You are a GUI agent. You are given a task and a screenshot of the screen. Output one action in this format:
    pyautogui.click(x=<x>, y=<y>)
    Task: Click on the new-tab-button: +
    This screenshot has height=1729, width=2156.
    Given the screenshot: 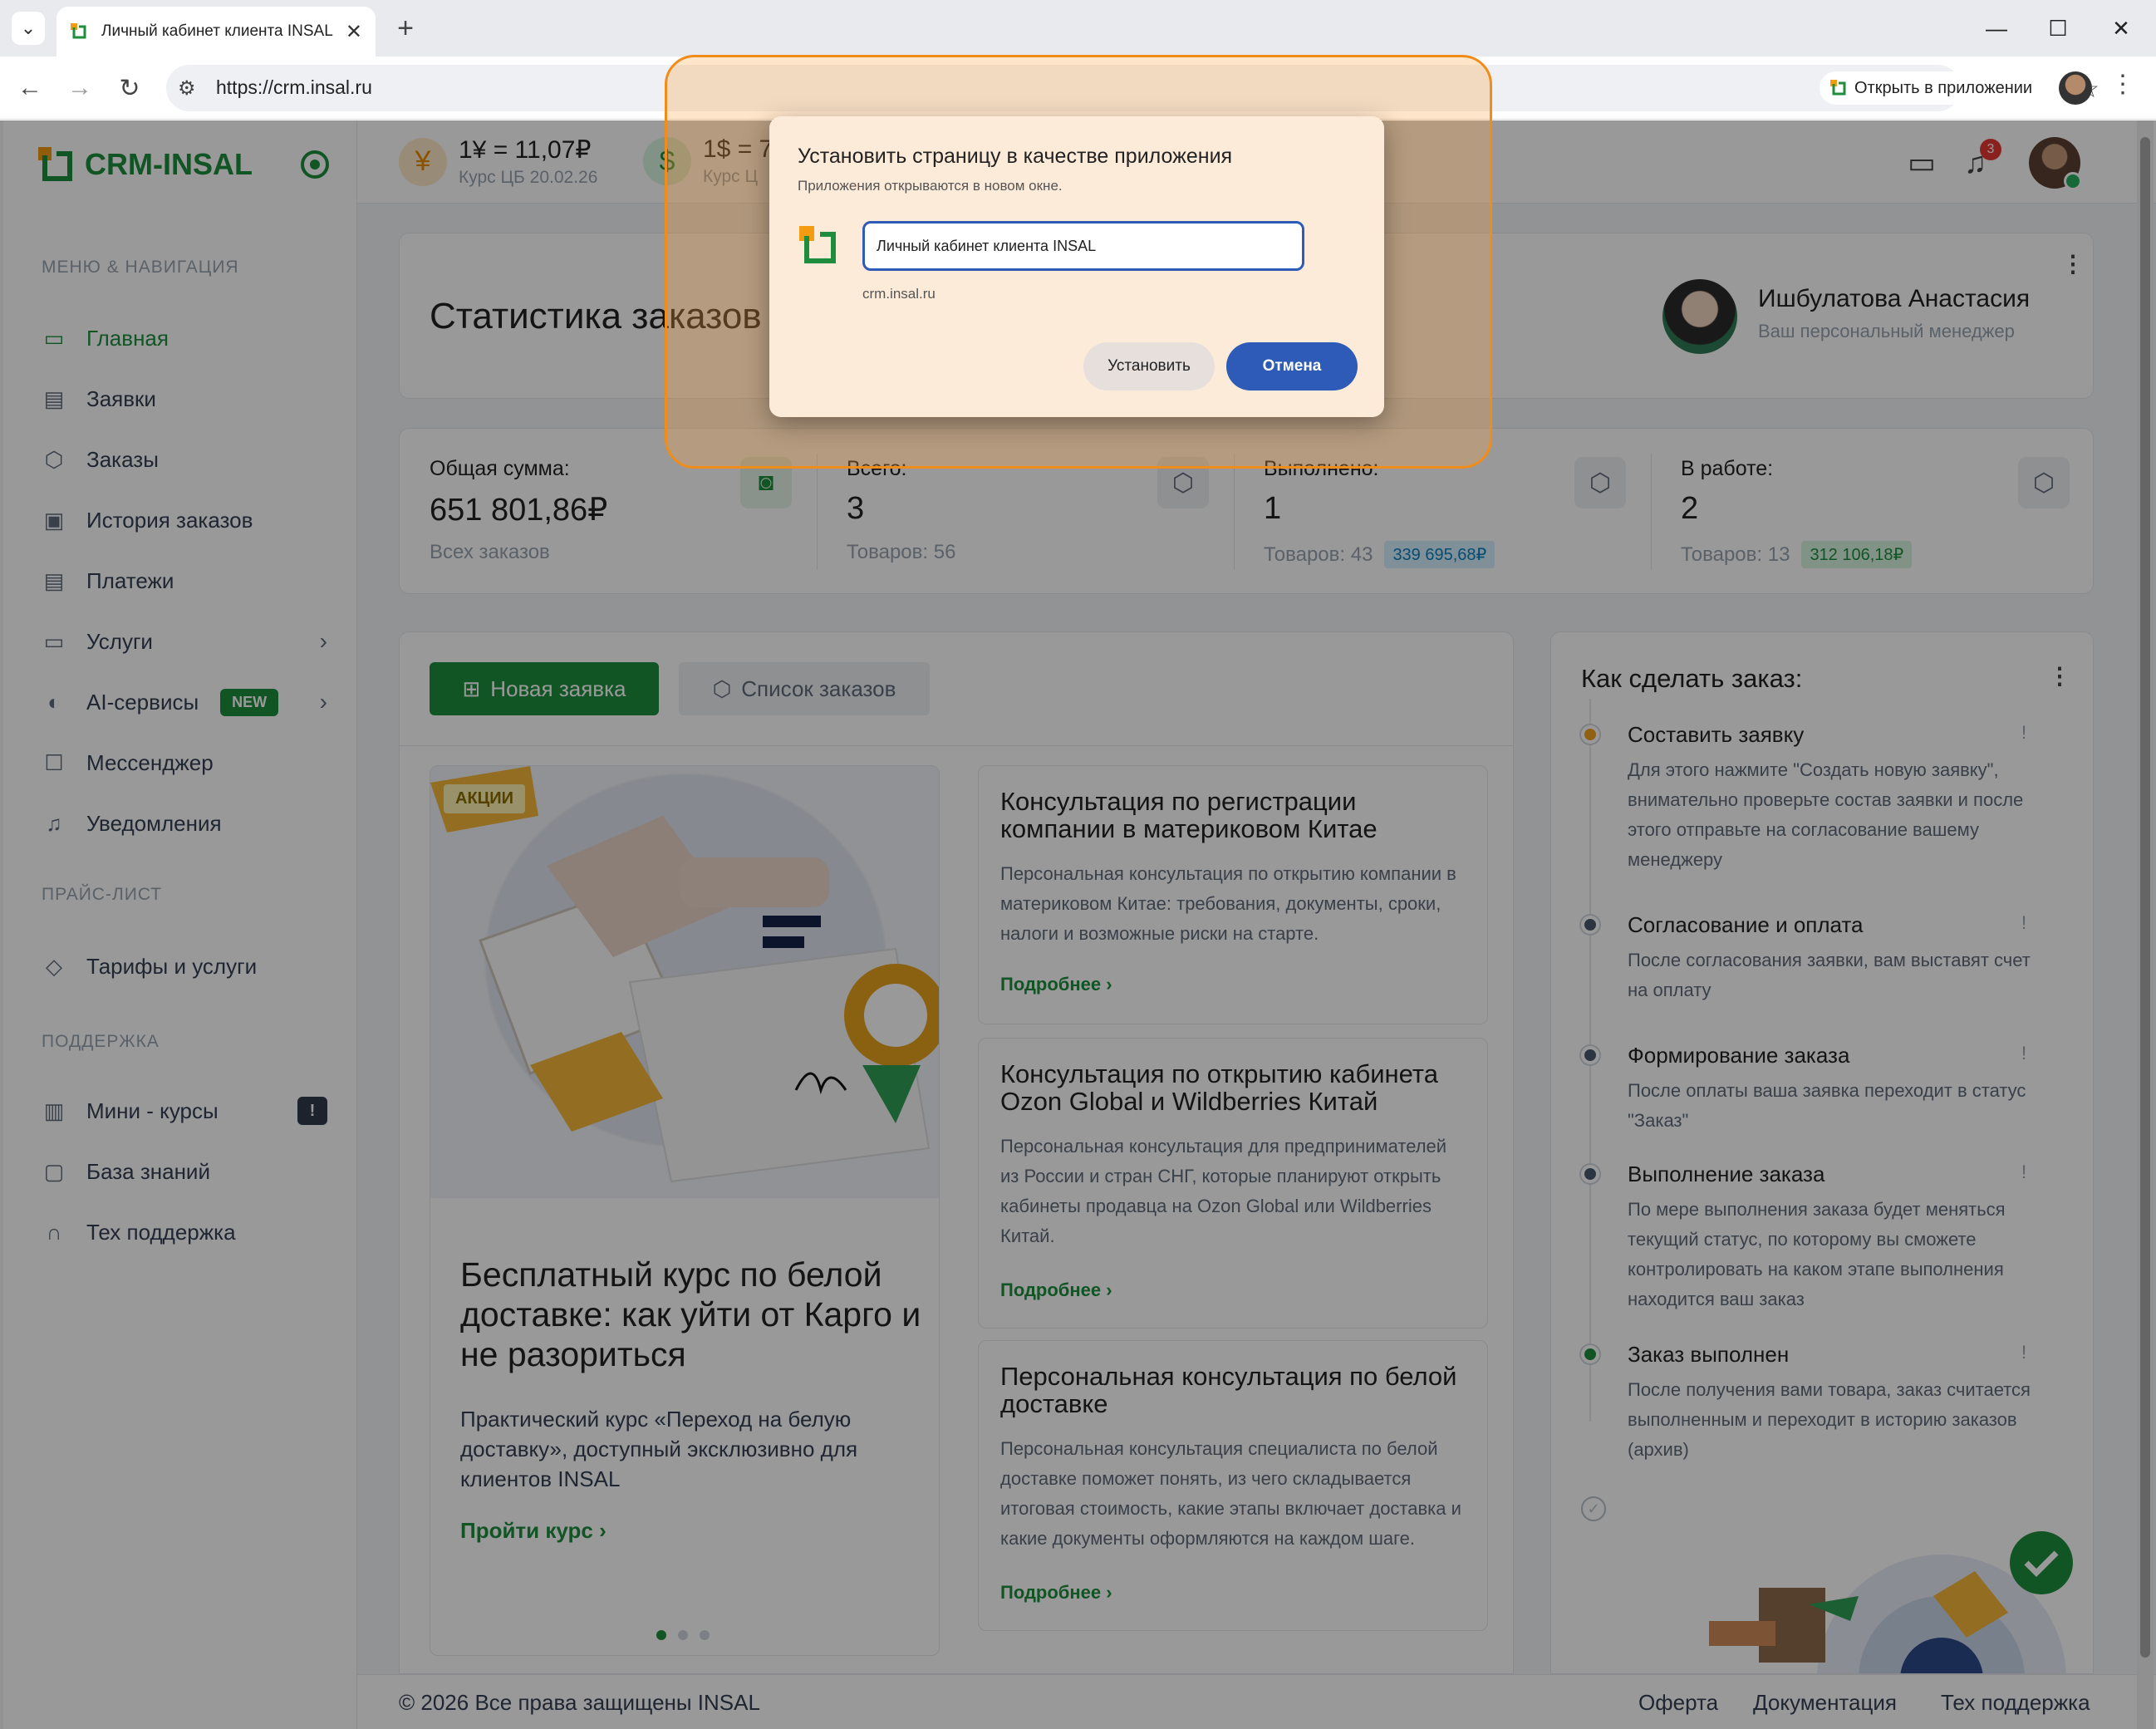 What is the action you would take?
    pyautogui.click(x=405, y=29)
    